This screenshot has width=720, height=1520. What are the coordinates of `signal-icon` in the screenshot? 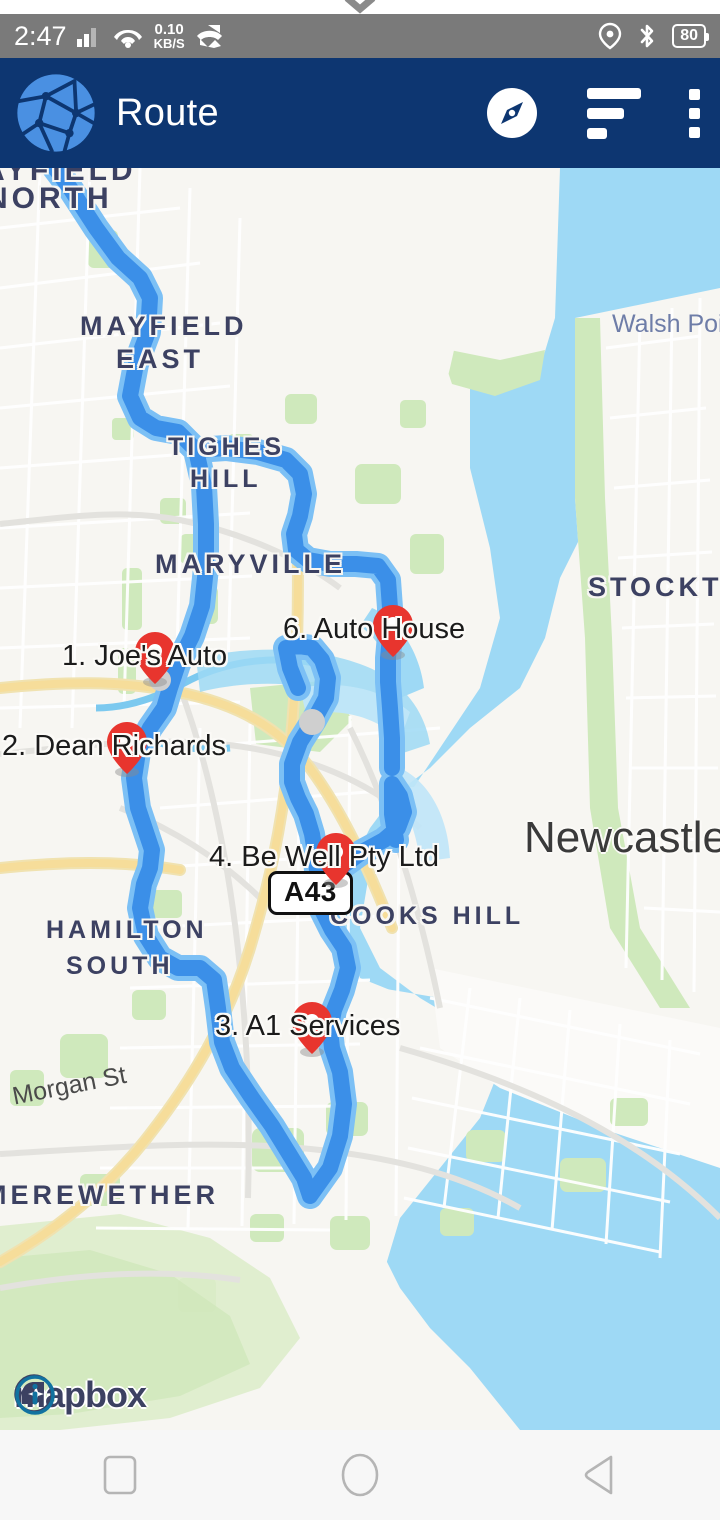 It's located at (86, 37).